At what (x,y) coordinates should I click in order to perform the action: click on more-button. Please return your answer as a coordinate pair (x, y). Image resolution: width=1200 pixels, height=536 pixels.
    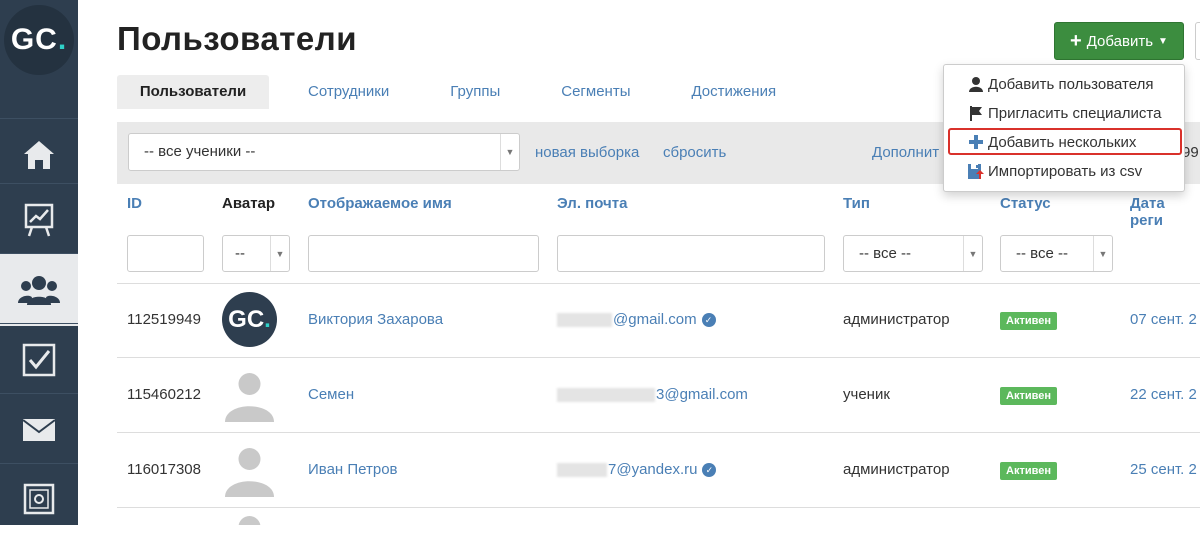
    Looking at the image, I should click on (1197, 41).